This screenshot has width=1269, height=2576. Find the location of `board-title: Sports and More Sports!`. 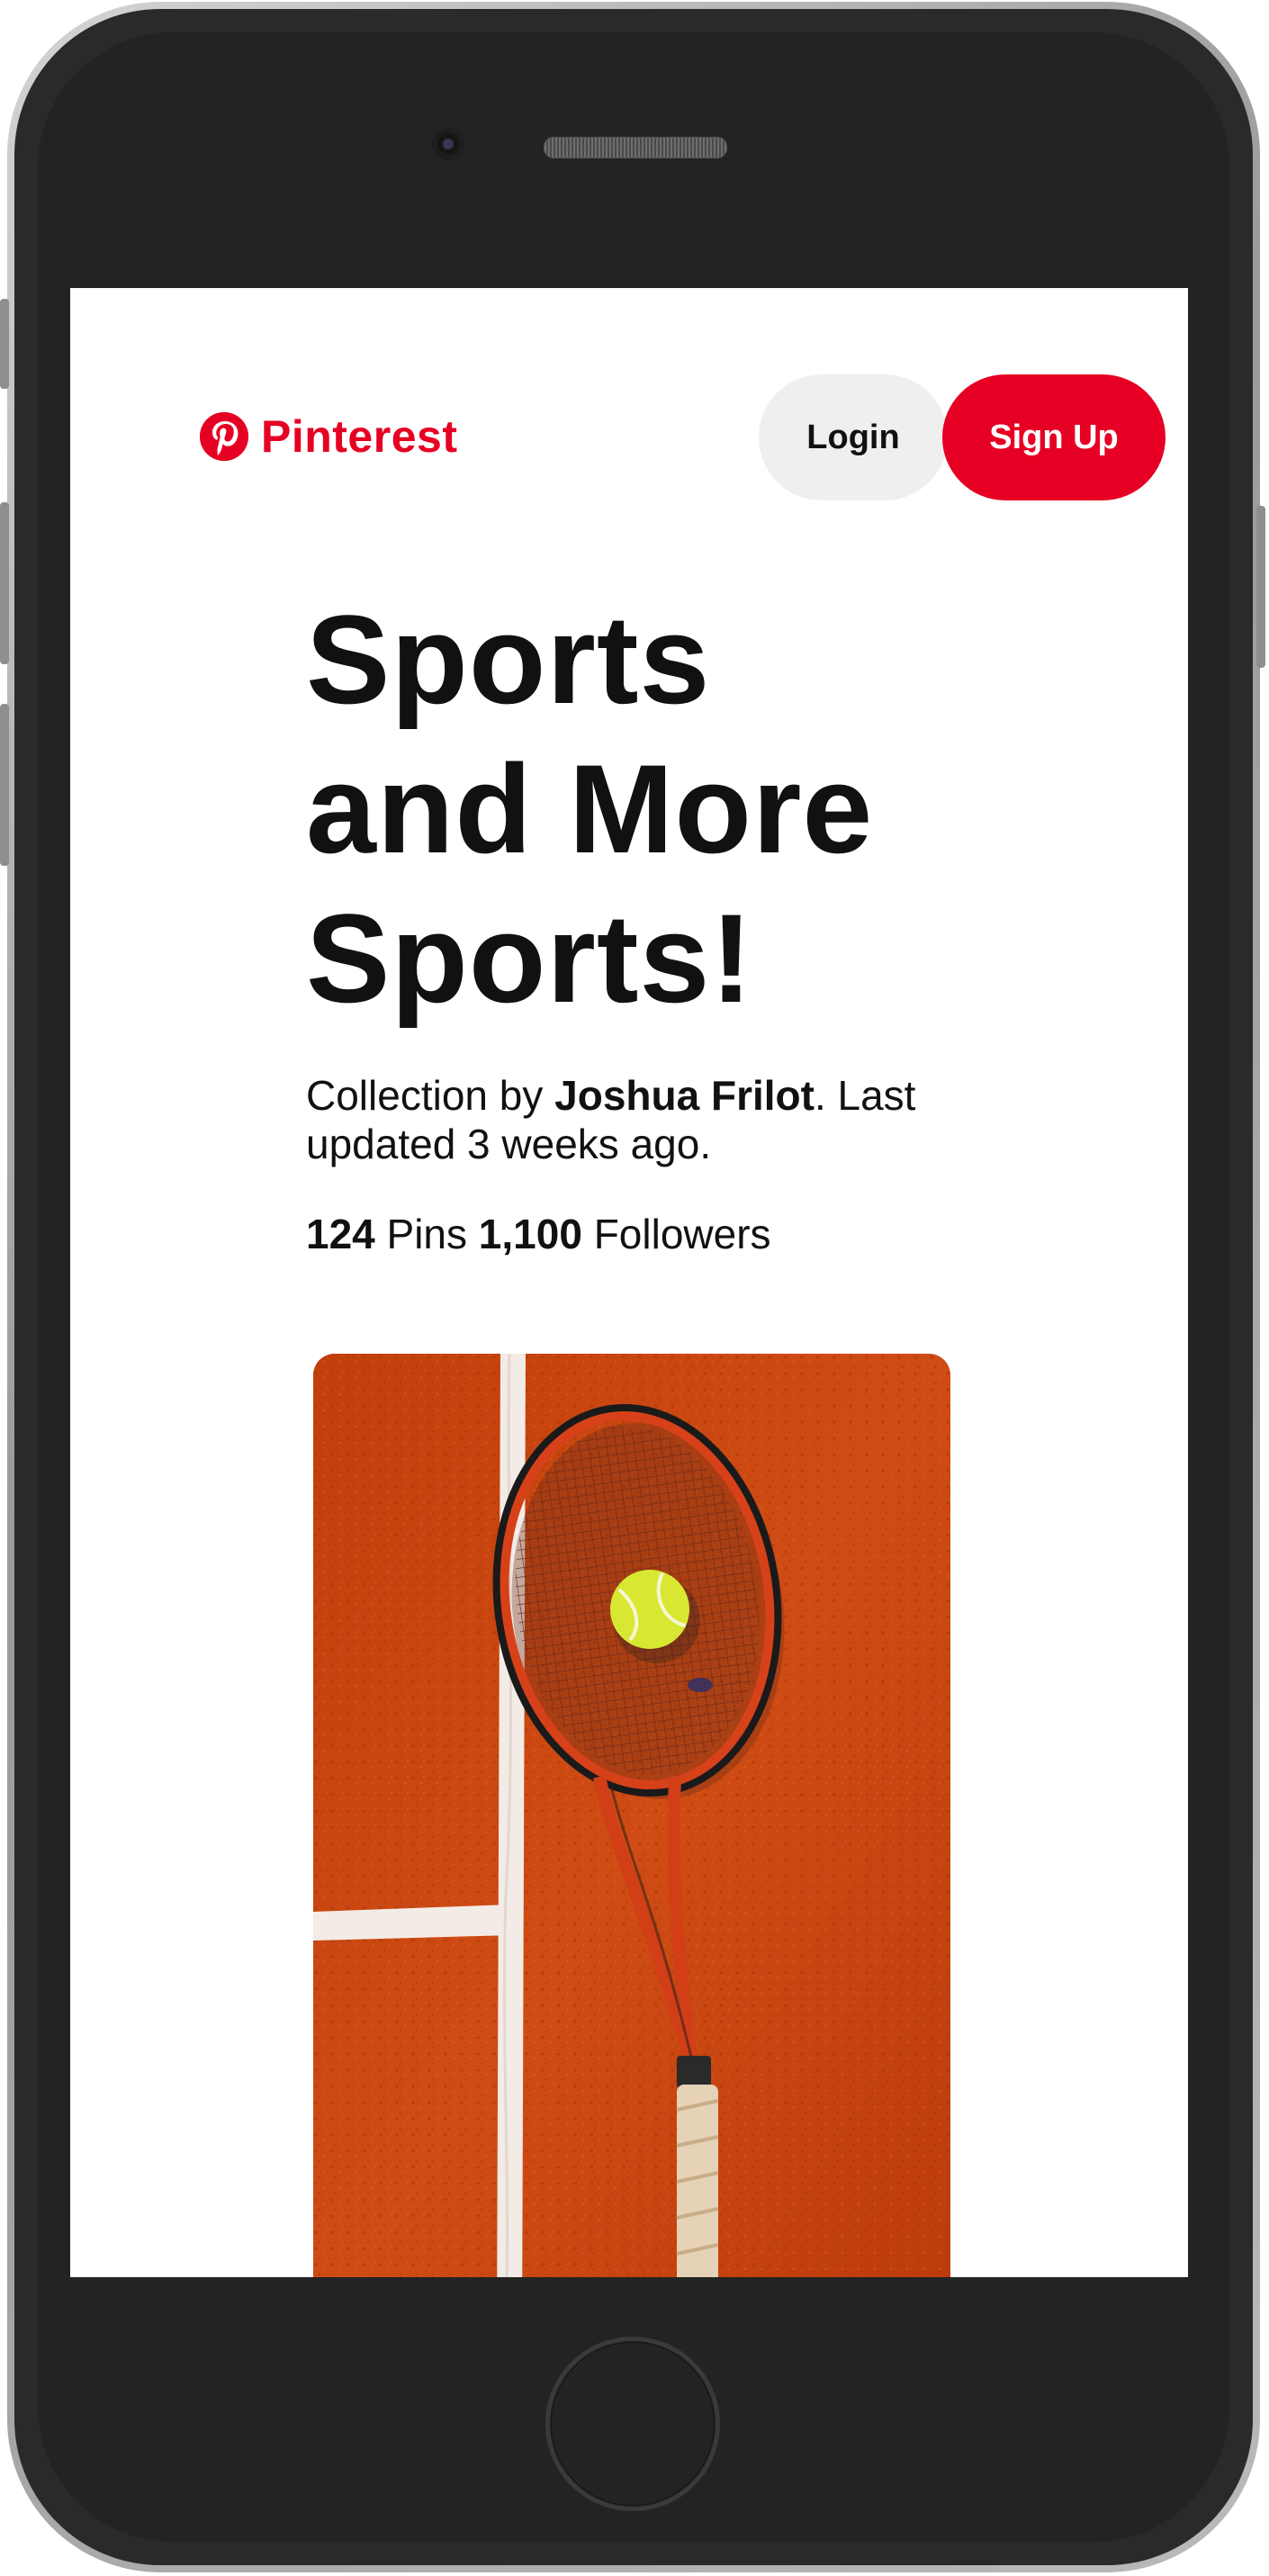

board-title: Sports and More Sports! is located at coordinates (666, 809).